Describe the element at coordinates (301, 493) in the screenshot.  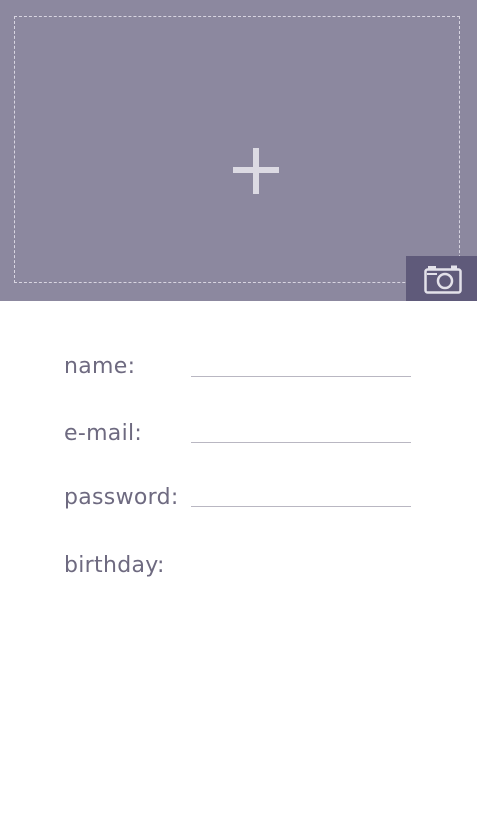
I see `password-input` at that location.